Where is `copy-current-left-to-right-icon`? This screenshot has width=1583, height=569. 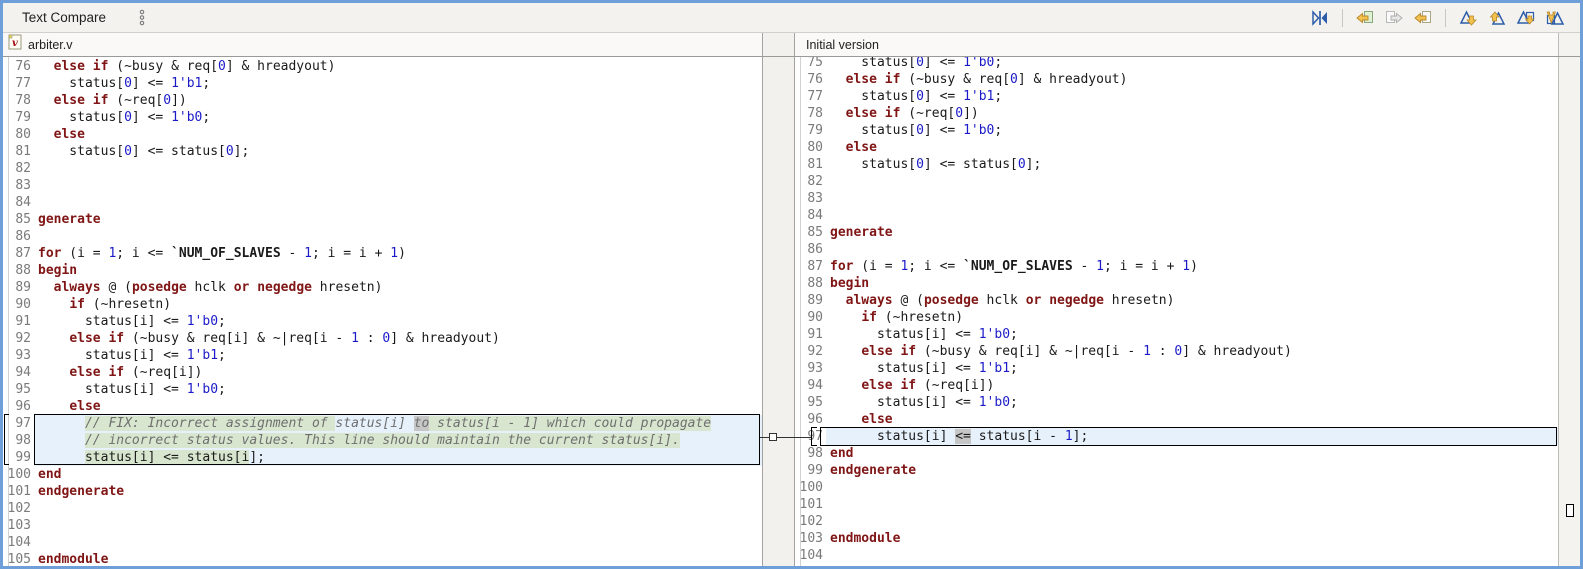
copy-current-left-to-right-icon is located at coordinates (1394, 18).